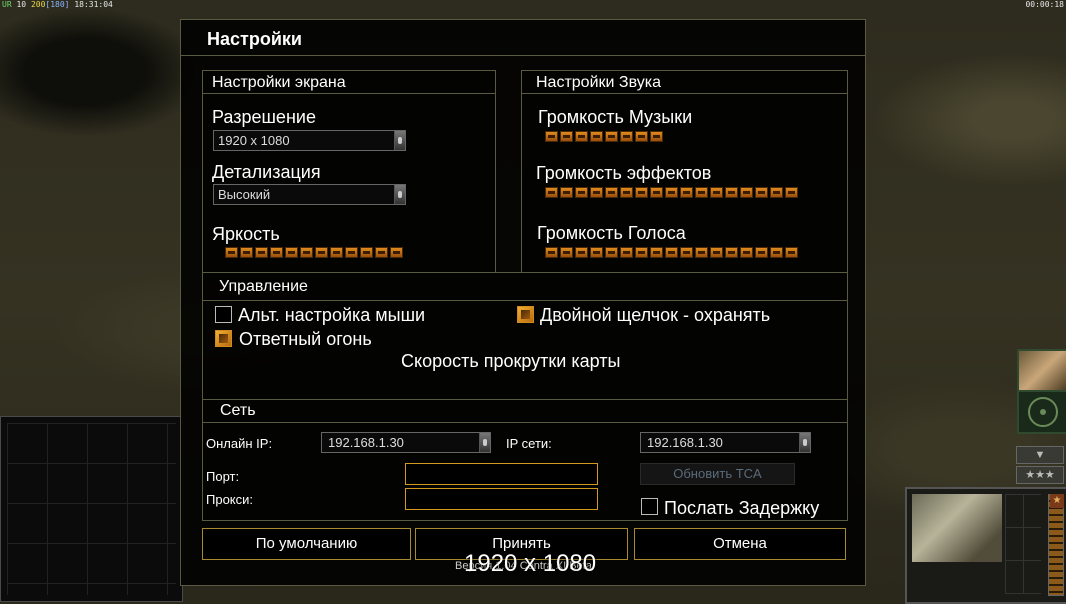  What do you see at coordinates (309, 140) in the screenshot?
I see `resolution-dropdown: 1920 x 1080` at bounding box center [309, 140].